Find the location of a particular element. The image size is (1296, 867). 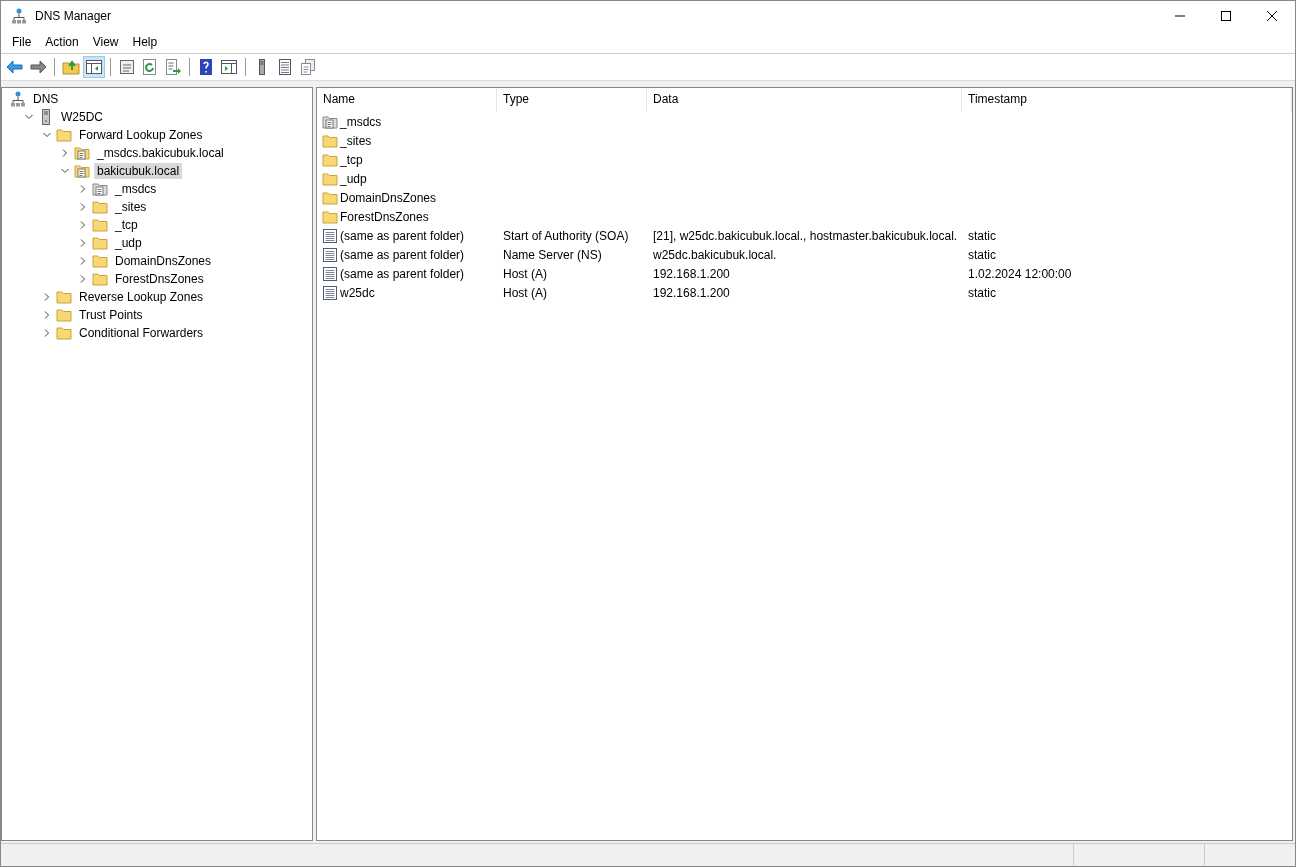

table-cell: Name Server (NS) is located at coordinates (552, 254).